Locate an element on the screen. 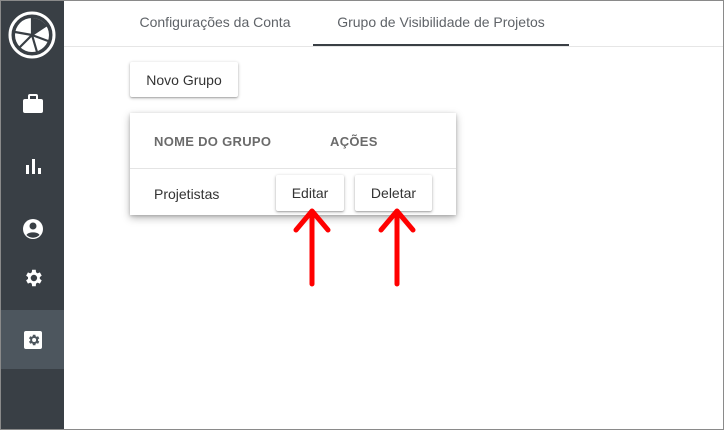 The height and width of the screenshot is (430, 724). account-circle-icon is located at coordinates (33, 229).